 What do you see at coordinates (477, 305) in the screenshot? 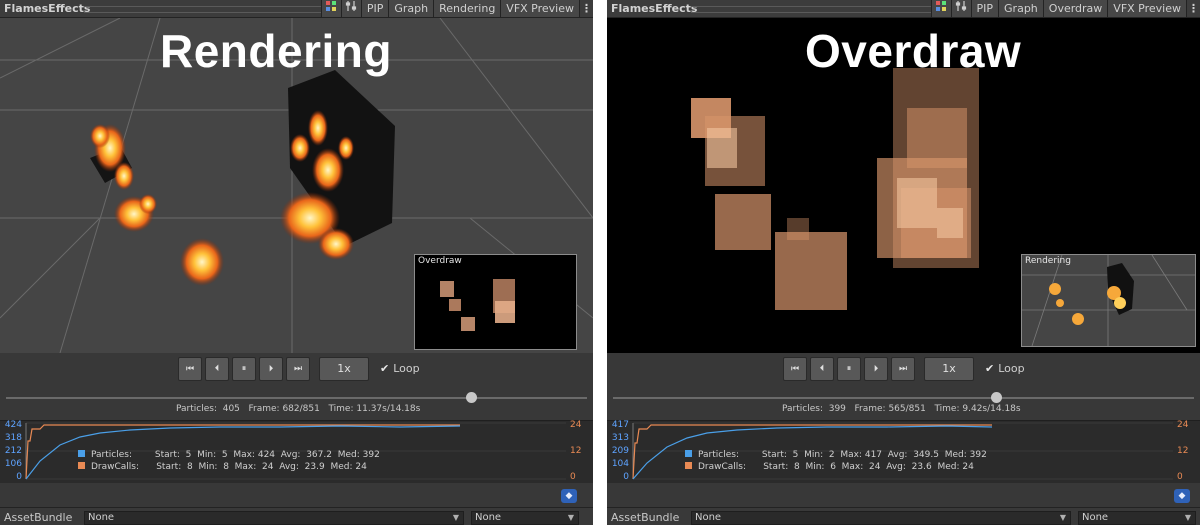
I see `pip-overdraw-scene` at bounding box center [477, 305].